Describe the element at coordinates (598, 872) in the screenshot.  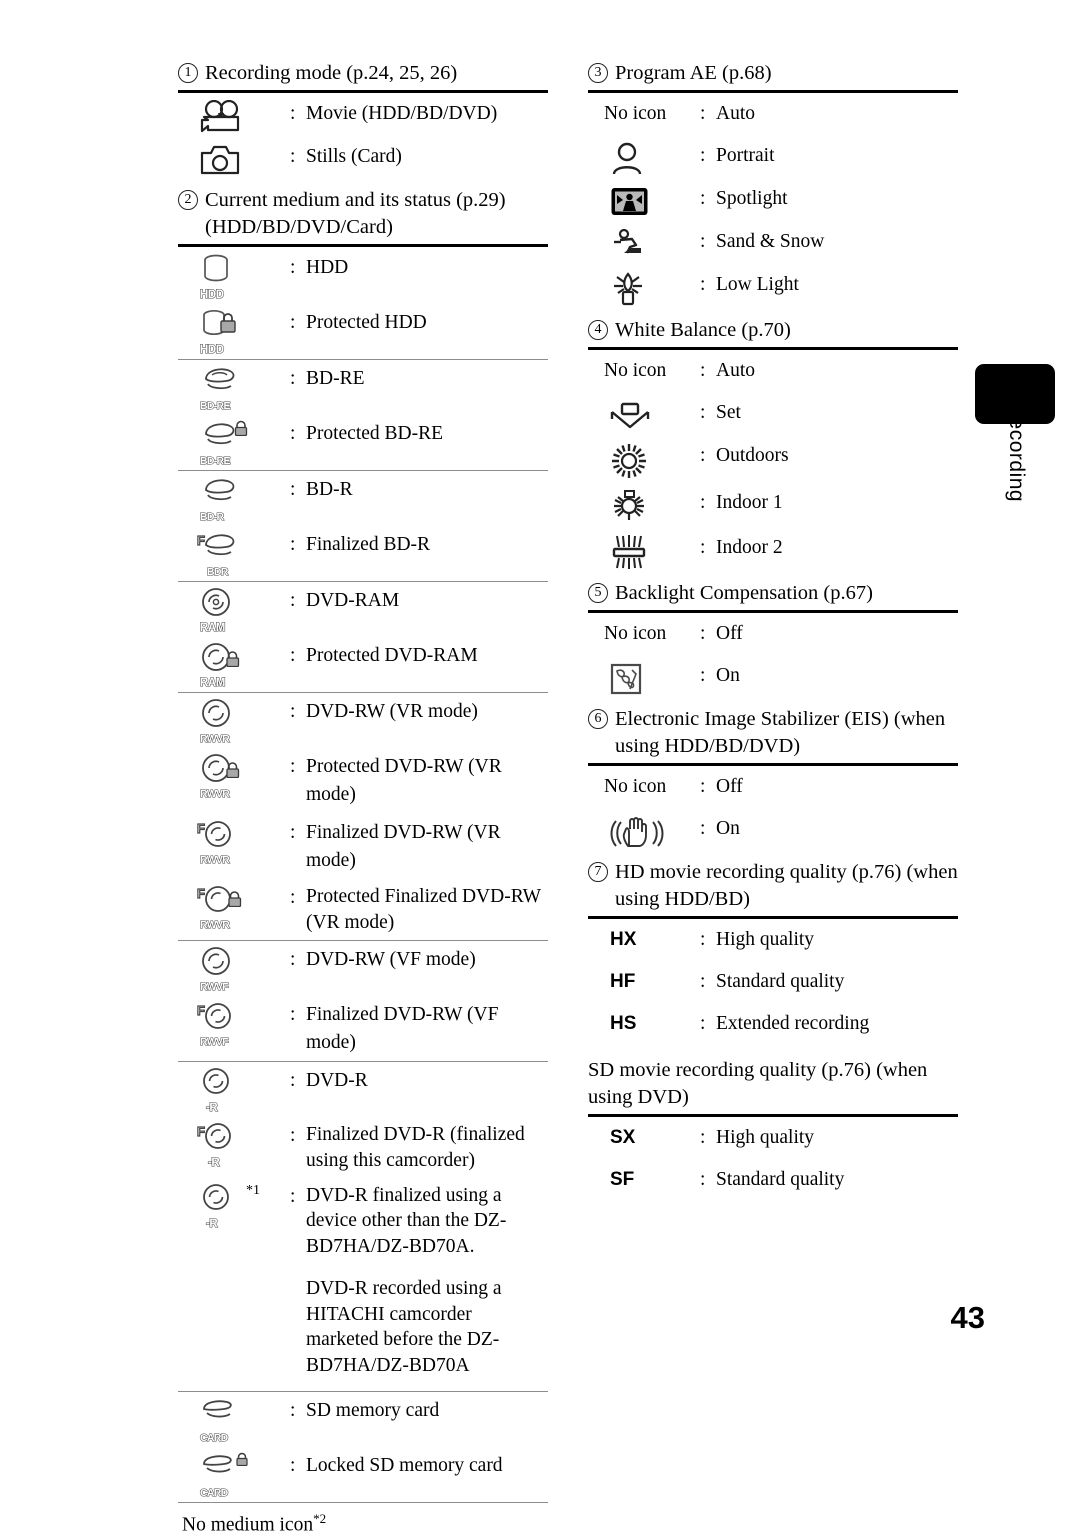
I see `section-number: 7` at that location.